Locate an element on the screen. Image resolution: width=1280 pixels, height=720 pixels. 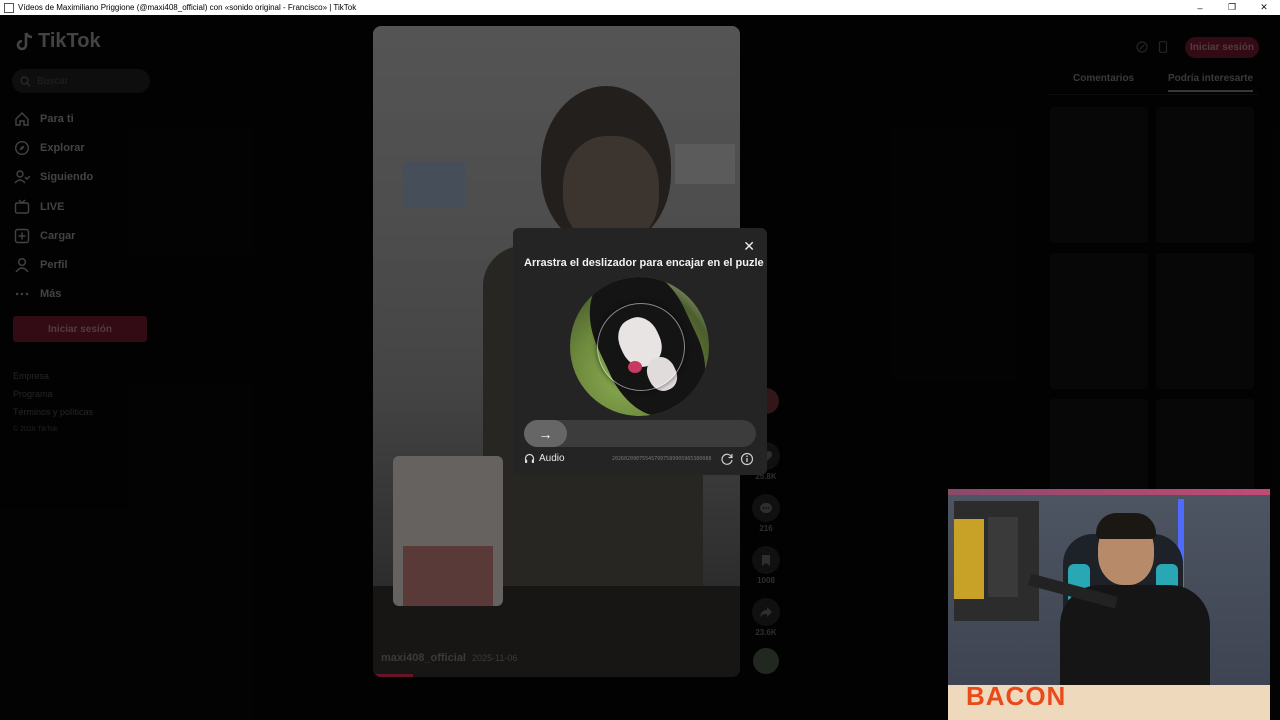
sidebar-item-explorar: Explorar is located at coordinates (84, 147).